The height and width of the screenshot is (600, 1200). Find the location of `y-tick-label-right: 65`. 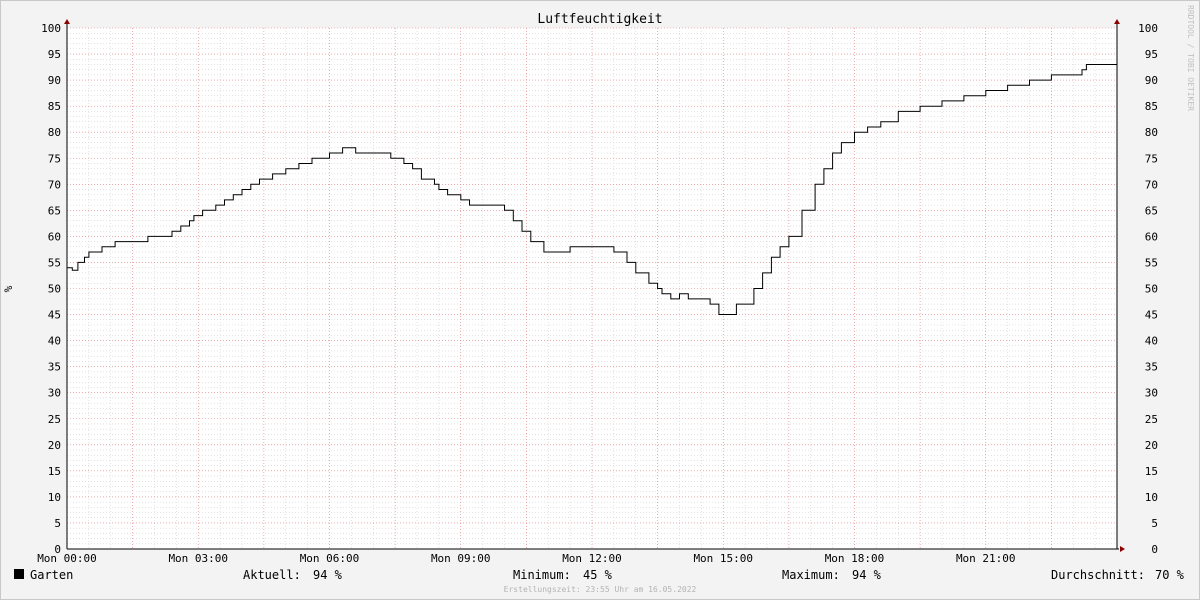

y-tick-label-right: 65 is located at coordinates (1151, 210).